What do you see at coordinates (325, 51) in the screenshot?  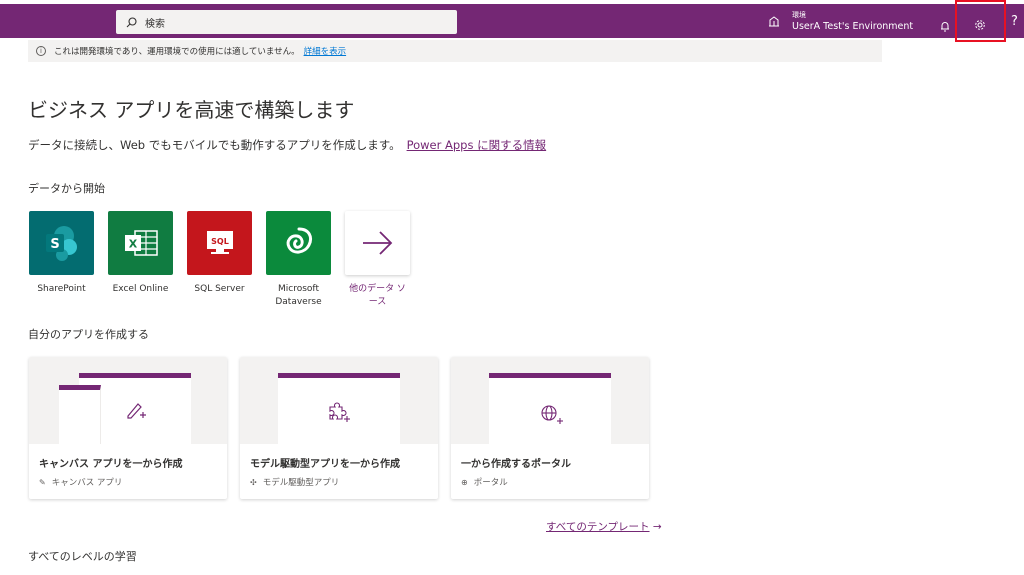 I see `notice-details-link: 詳細を表示` at bounding box center [325, 51].